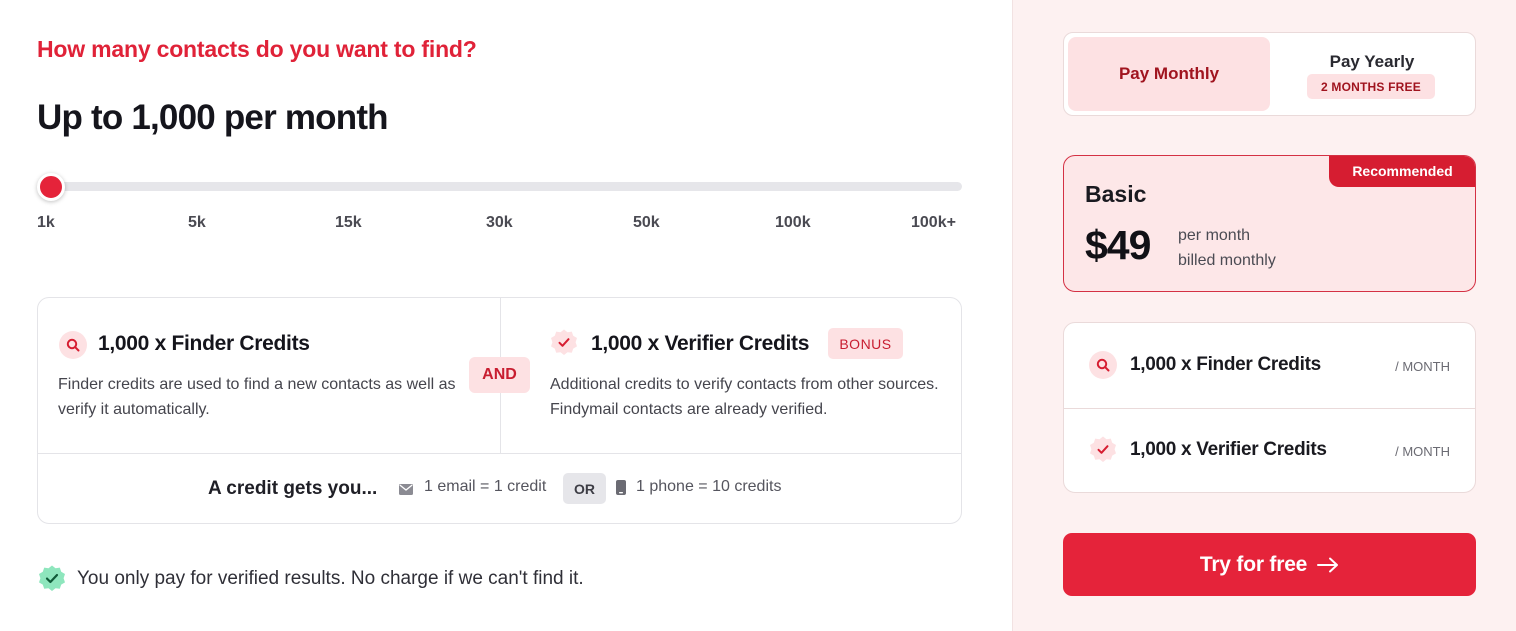 This screenshot has height=631, width=1516. What do you see at coordinates (1371, 86) in the screenshot?
I see `months-free-badge: 2 MONTHS FREE` at bounding box center [1371, 86].